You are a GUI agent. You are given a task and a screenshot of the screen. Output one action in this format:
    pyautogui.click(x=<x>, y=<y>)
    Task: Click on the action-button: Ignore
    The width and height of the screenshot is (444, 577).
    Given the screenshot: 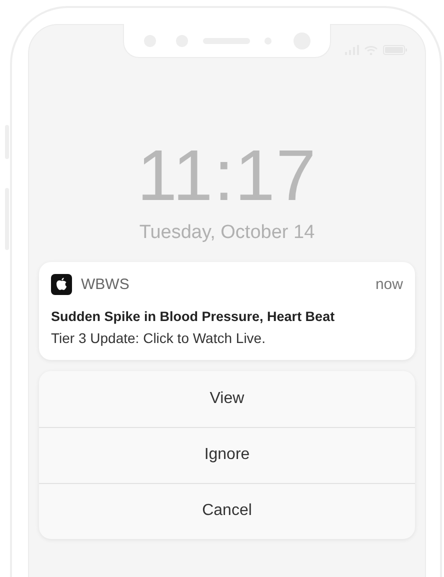 What is the action you would take?
    pyautogui.click(x=227, y=454)
    